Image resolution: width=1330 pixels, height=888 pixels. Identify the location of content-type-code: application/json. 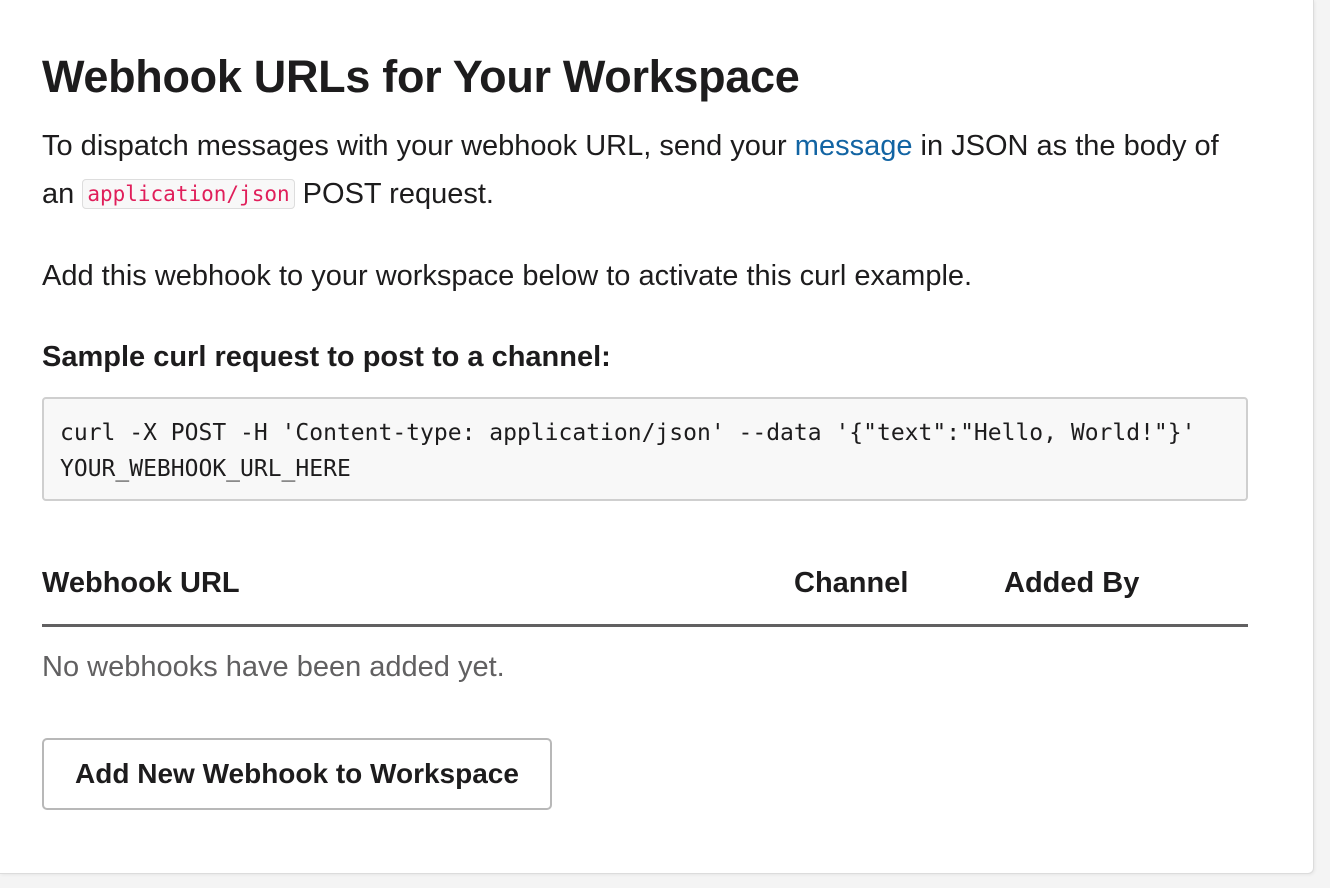
(188, 194).